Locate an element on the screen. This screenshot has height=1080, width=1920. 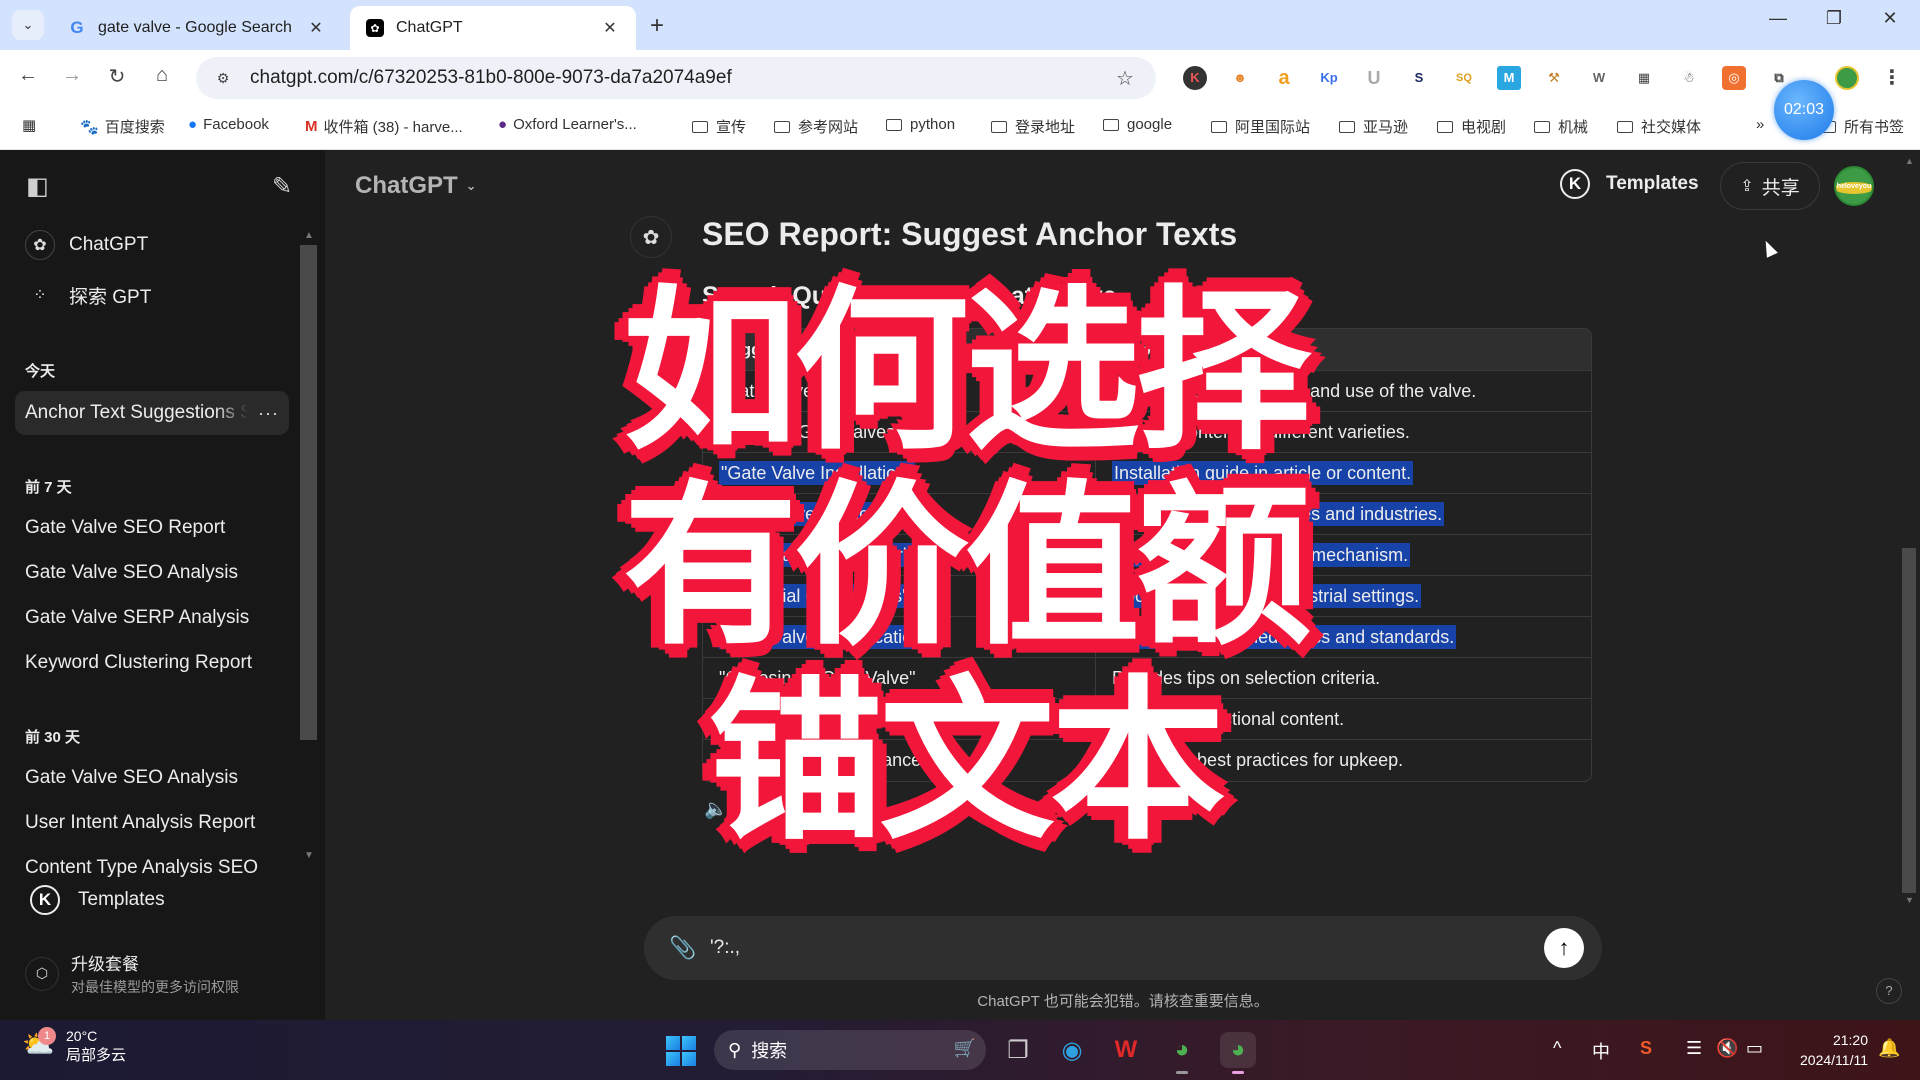
chat-history-item: User Intent Analysis Report is located at coordinates (157, 823).